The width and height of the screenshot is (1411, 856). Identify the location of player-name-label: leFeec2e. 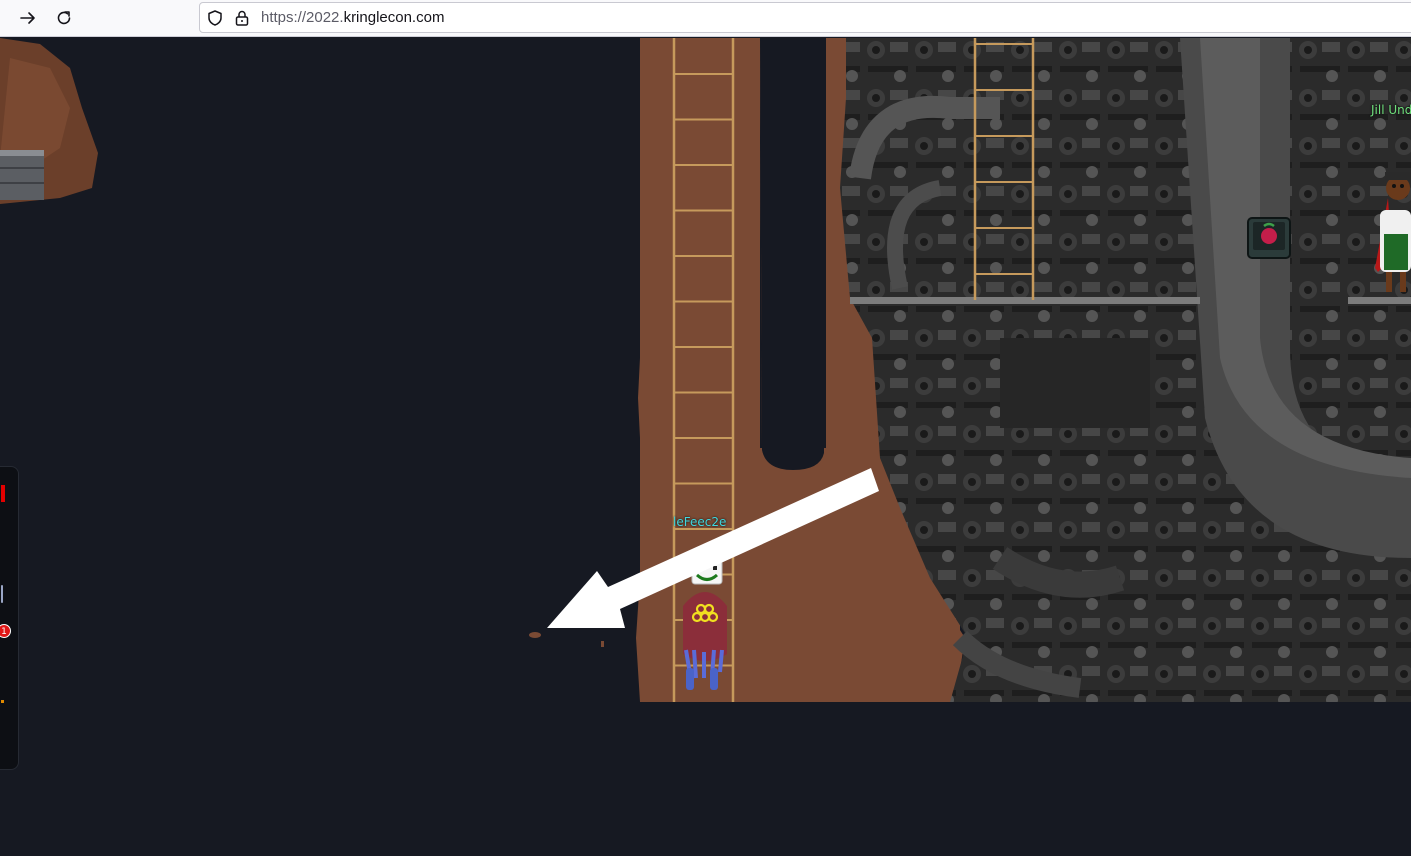
(700, 522).